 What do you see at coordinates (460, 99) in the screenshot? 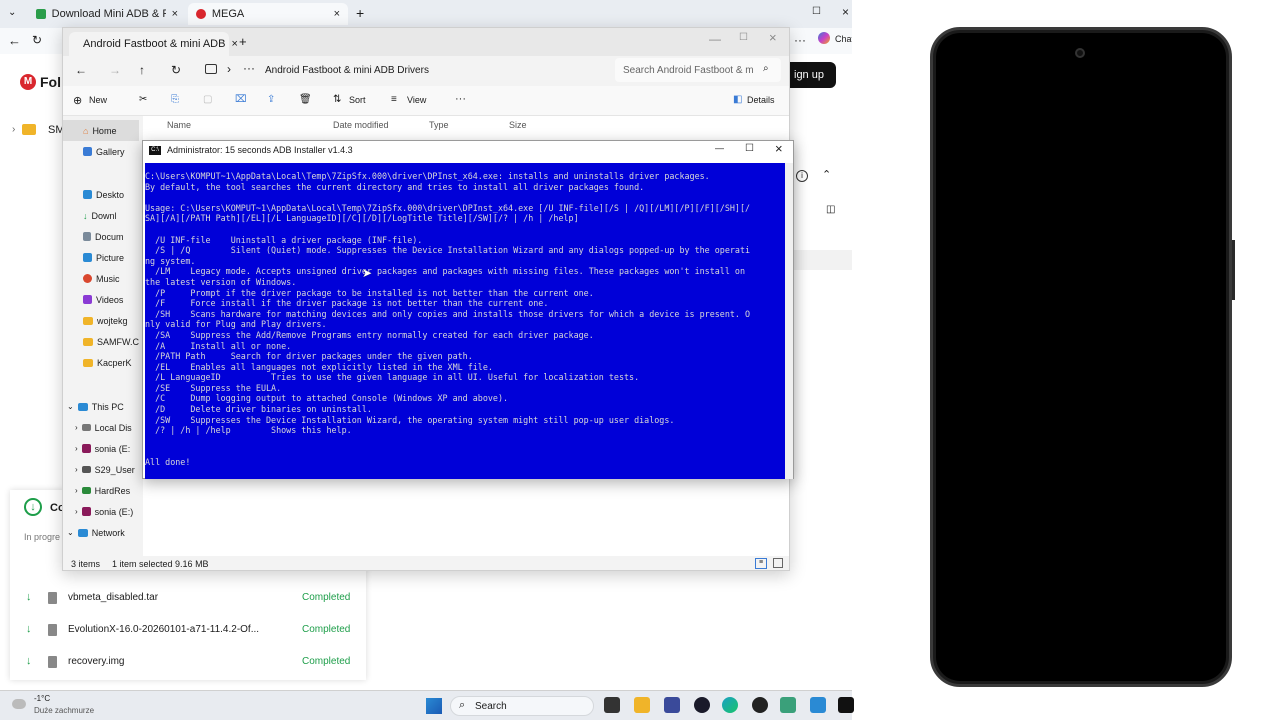
I see `more-options-button: ···` at bounding box center [460, 99].